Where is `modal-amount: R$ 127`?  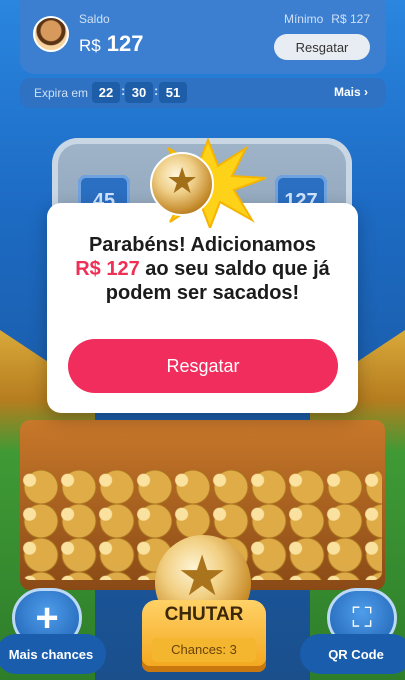 modal-amount: R$ 127 is located at coordinates (107, 269).